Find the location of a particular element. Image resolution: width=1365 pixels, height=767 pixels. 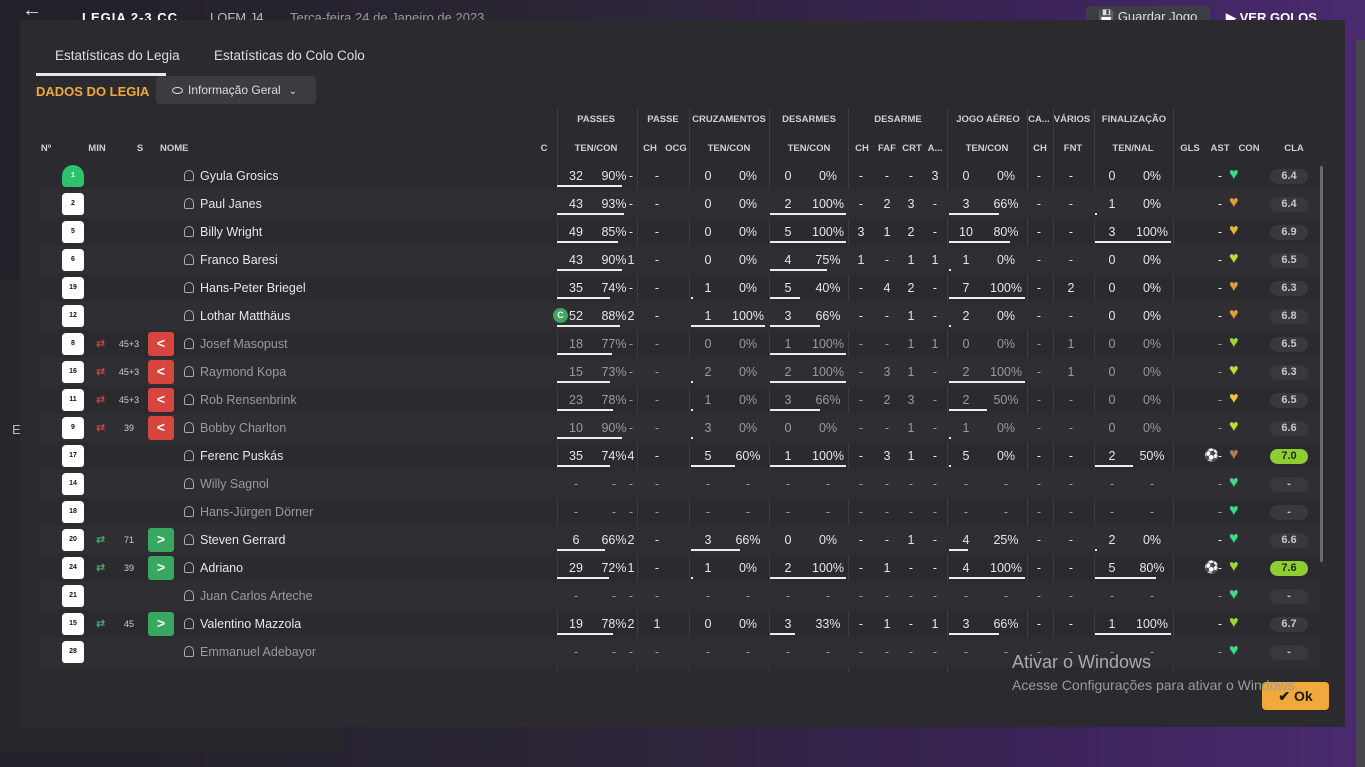

person-icon is located at coordinates (189, 175).